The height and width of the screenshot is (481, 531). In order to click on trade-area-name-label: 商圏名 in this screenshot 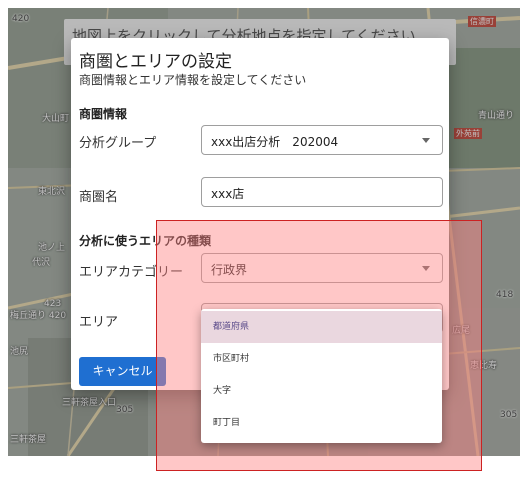, I will do `click(99, 197)`.